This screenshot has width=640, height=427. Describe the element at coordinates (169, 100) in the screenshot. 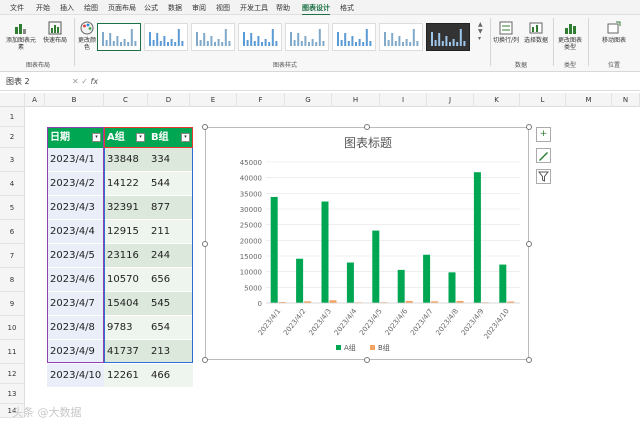

I see `column-header-d: D` at that location.